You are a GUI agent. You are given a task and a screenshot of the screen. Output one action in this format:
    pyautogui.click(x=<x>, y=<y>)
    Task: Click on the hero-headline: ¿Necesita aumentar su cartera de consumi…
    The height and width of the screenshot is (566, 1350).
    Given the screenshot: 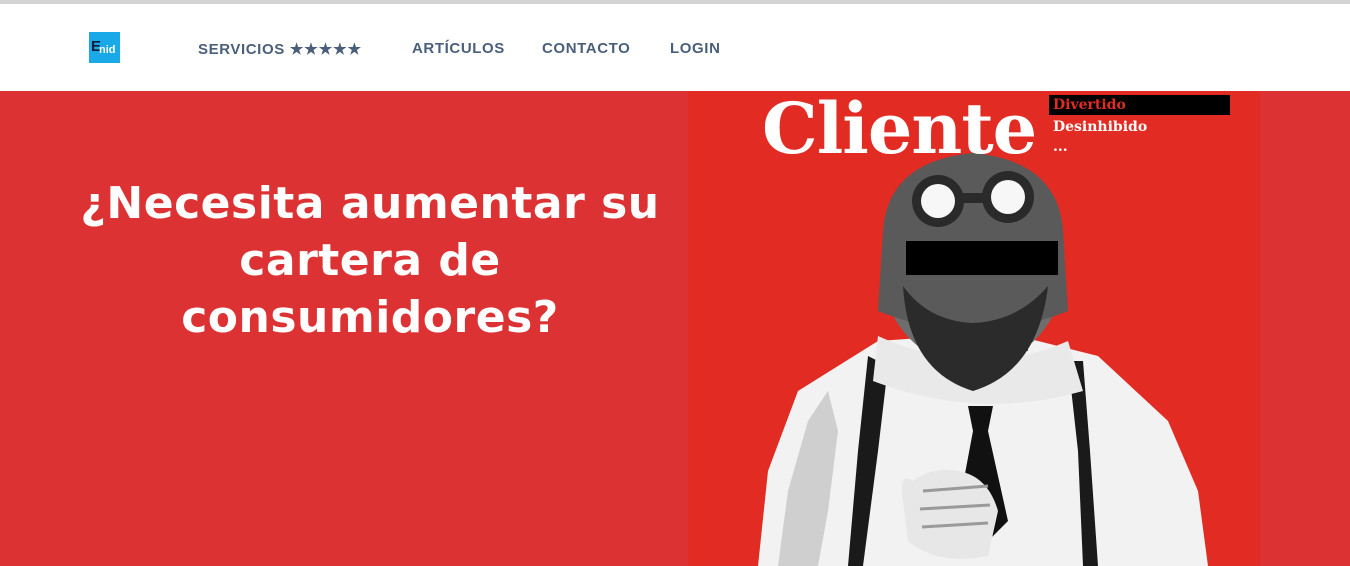 What is the action you would take?
    pyautogui.click(x=370, y=260)
    